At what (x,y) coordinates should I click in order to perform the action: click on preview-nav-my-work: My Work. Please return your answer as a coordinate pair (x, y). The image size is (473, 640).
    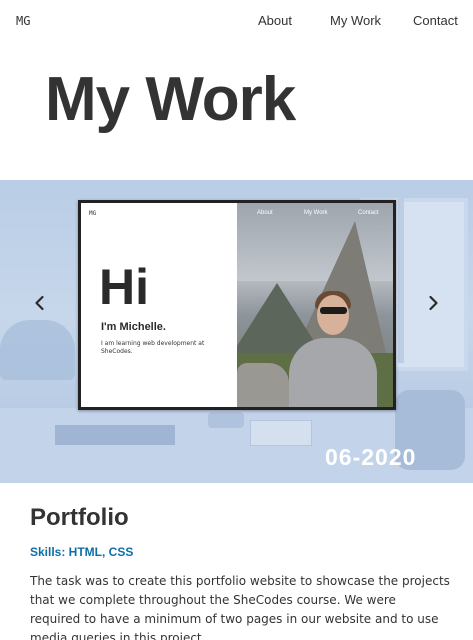
    Looking at the image, I should click on (316, 213).